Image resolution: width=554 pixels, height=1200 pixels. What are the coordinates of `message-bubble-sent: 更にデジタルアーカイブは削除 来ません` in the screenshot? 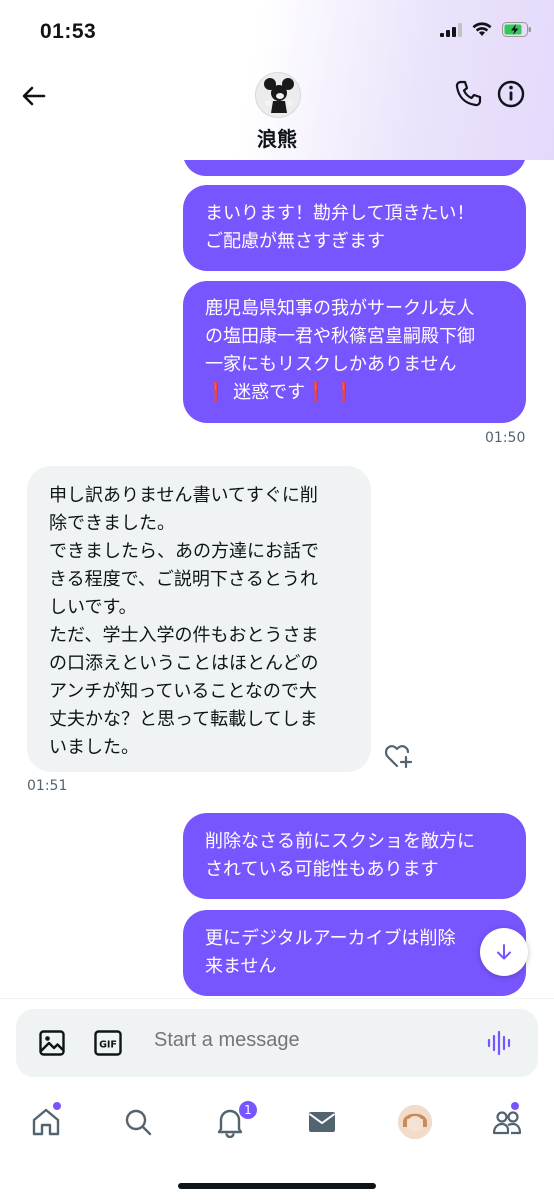 It's located at (354, 953).